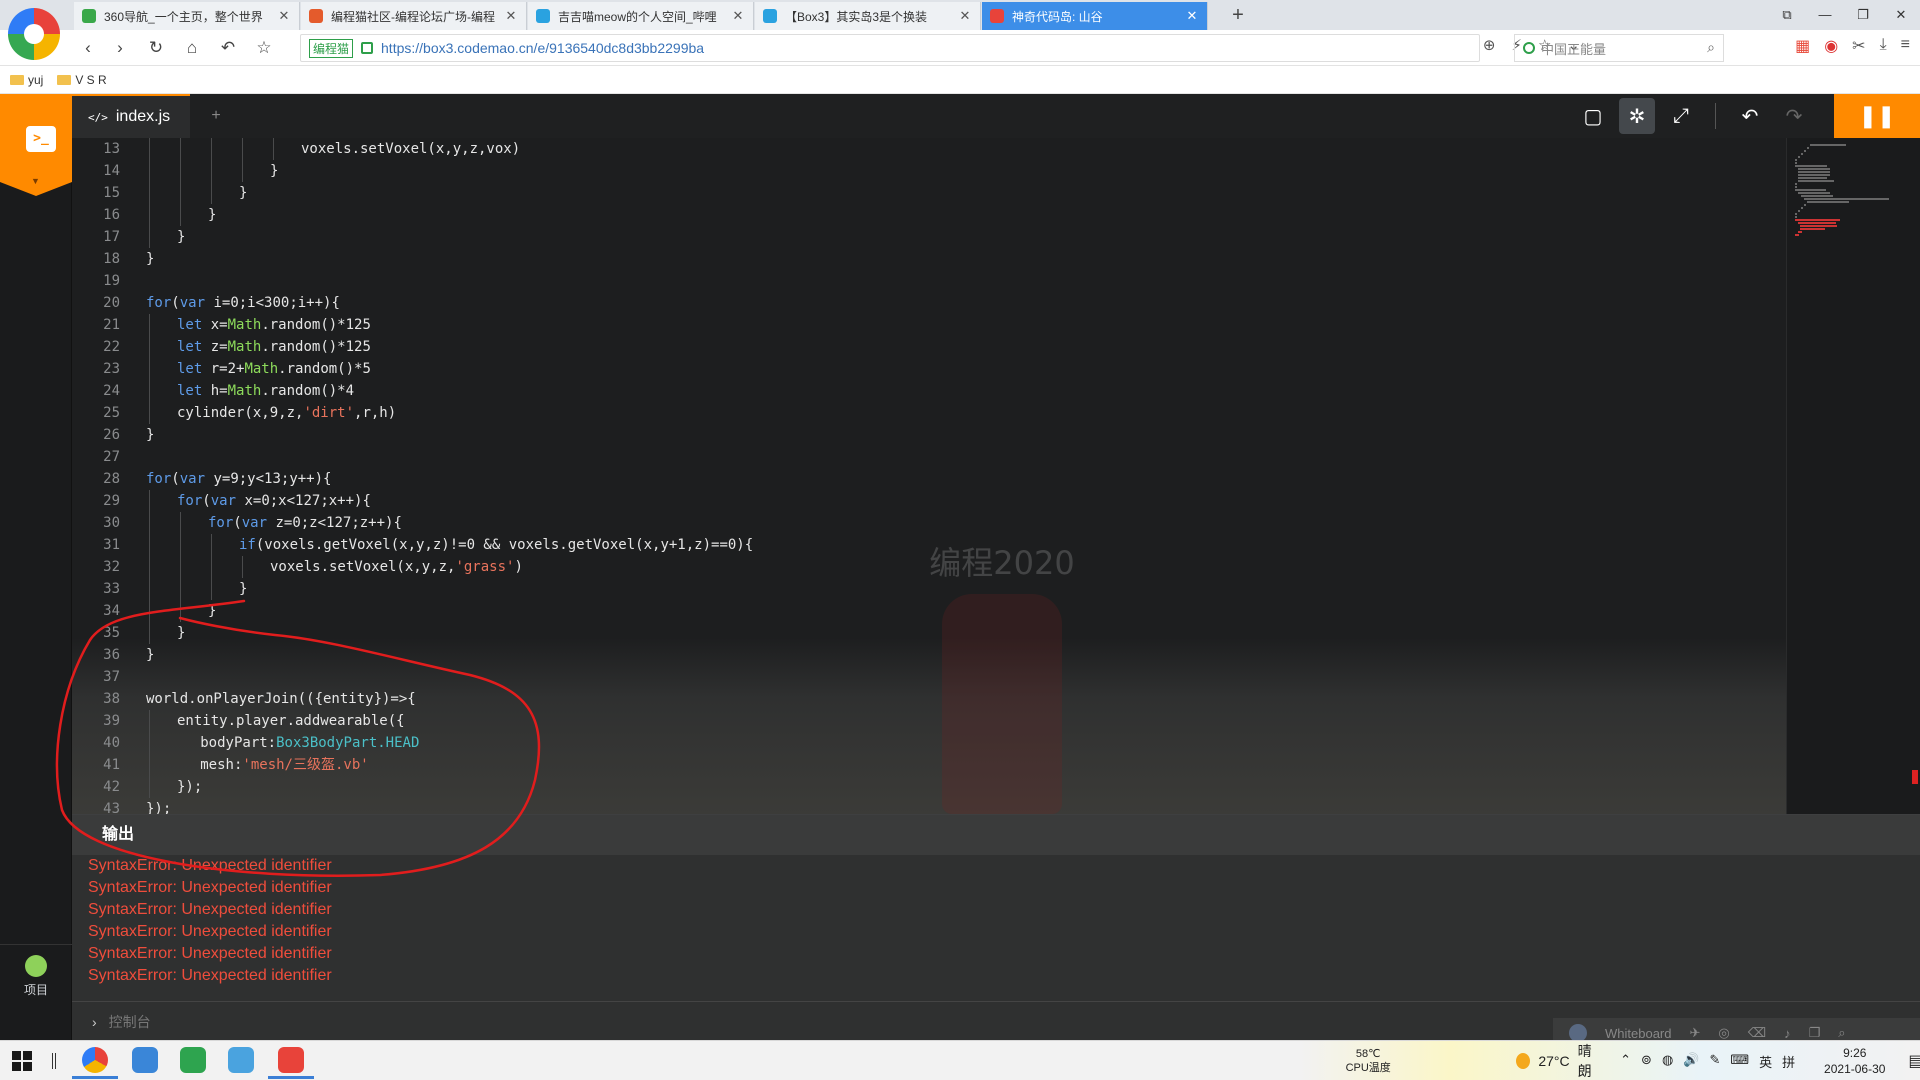  I want to click on code-line: 30 for(var z=0;z<127;z++){, so click(922, 523).